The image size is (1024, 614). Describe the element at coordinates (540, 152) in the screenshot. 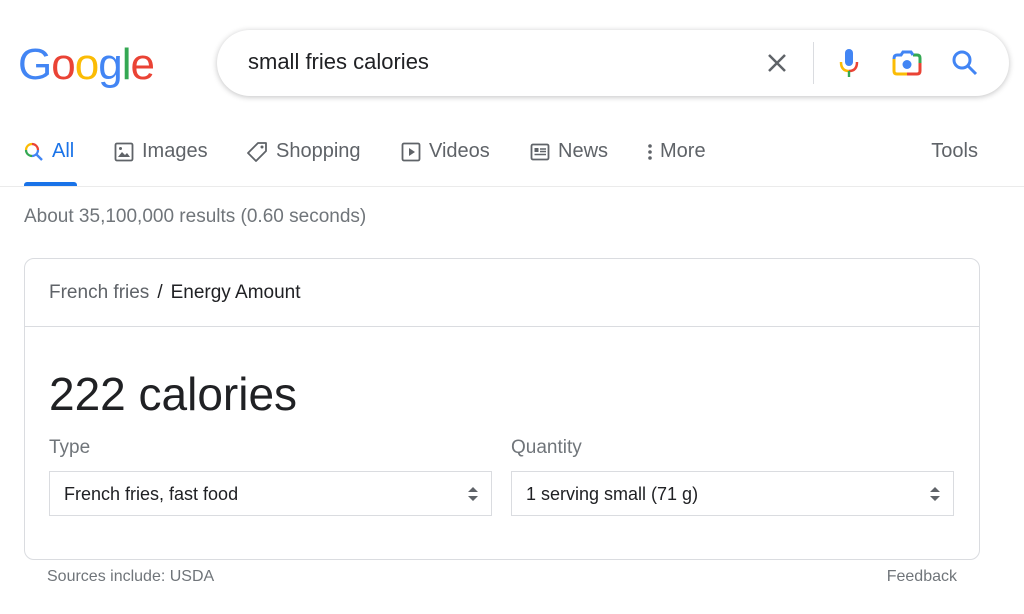

I see `news-icon` at that location.